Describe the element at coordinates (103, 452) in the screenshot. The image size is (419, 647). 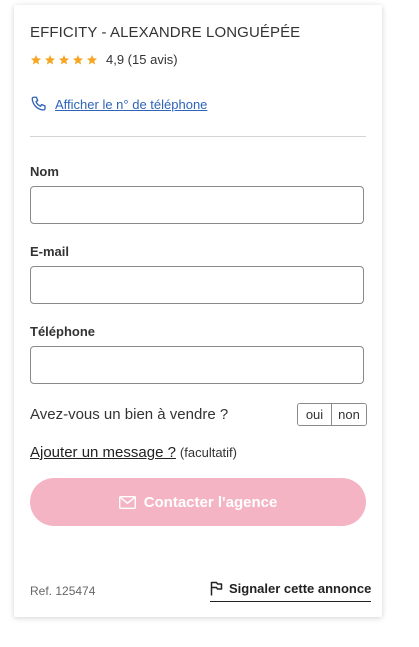
I see `add-message-link: Ajouter un message ?` at that location.